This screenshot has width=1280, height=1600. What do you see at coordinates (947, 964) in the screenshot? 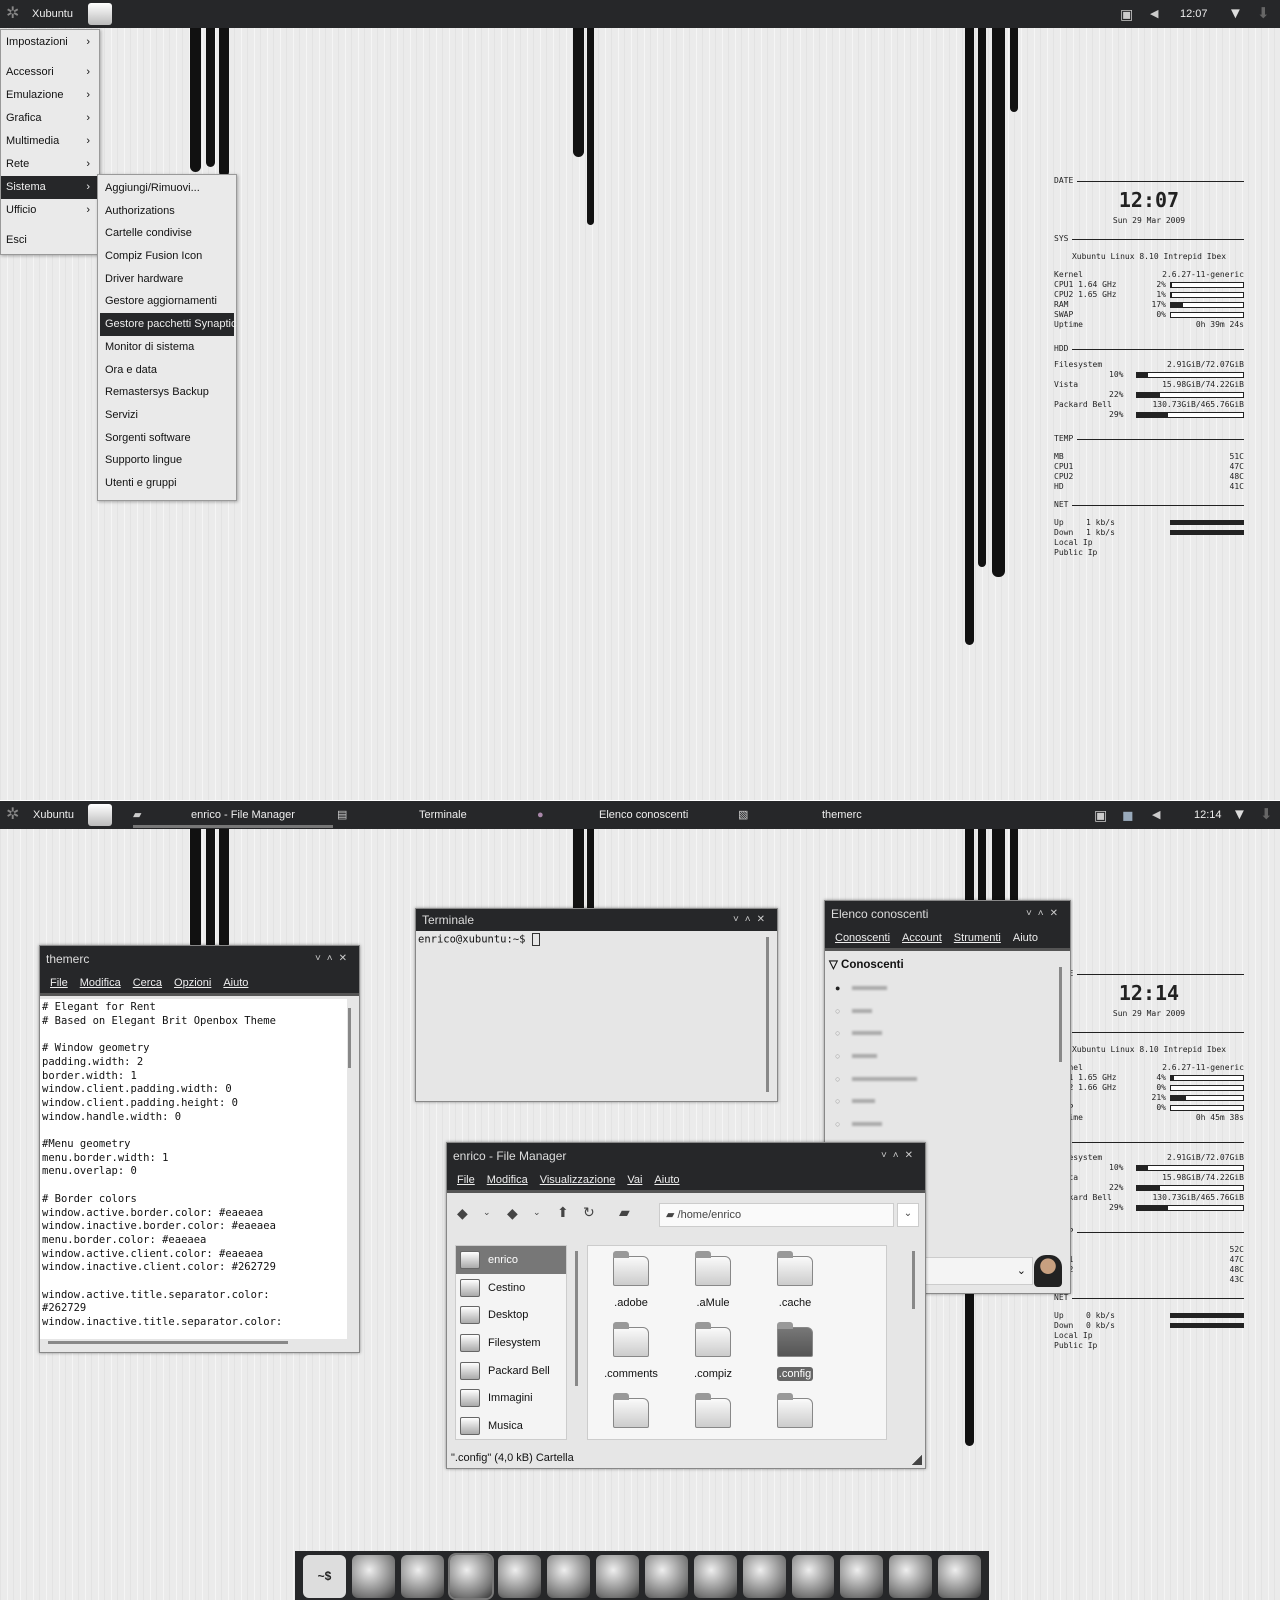
I see `buddy-group: ▽ Conoscenti` at bounding box center [947, 964].